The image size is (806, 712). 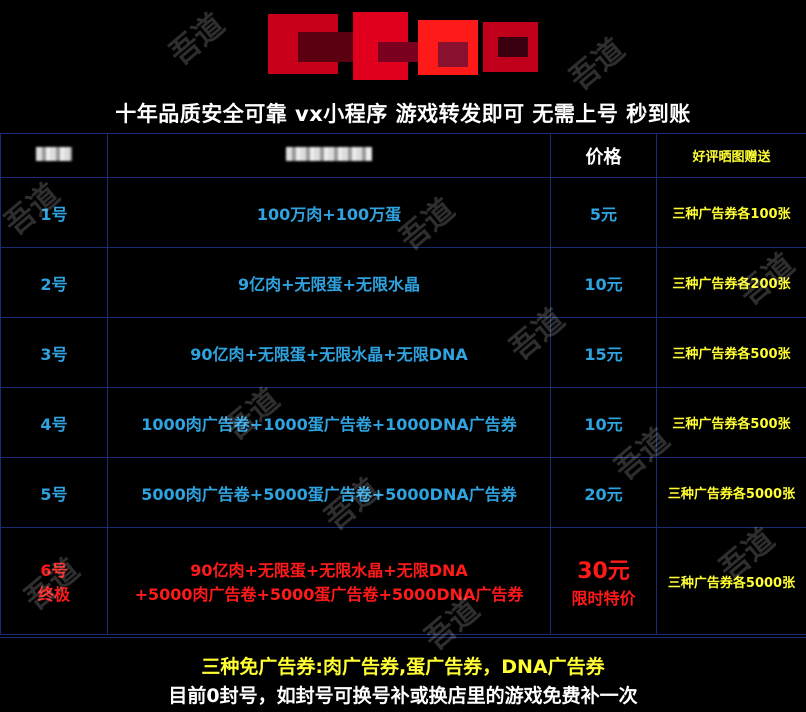 What do you see at coordinates (731, 581) in the screenshot?
I see `special-gift: 三种广告券各5000张` at bounding box center [731, 581].